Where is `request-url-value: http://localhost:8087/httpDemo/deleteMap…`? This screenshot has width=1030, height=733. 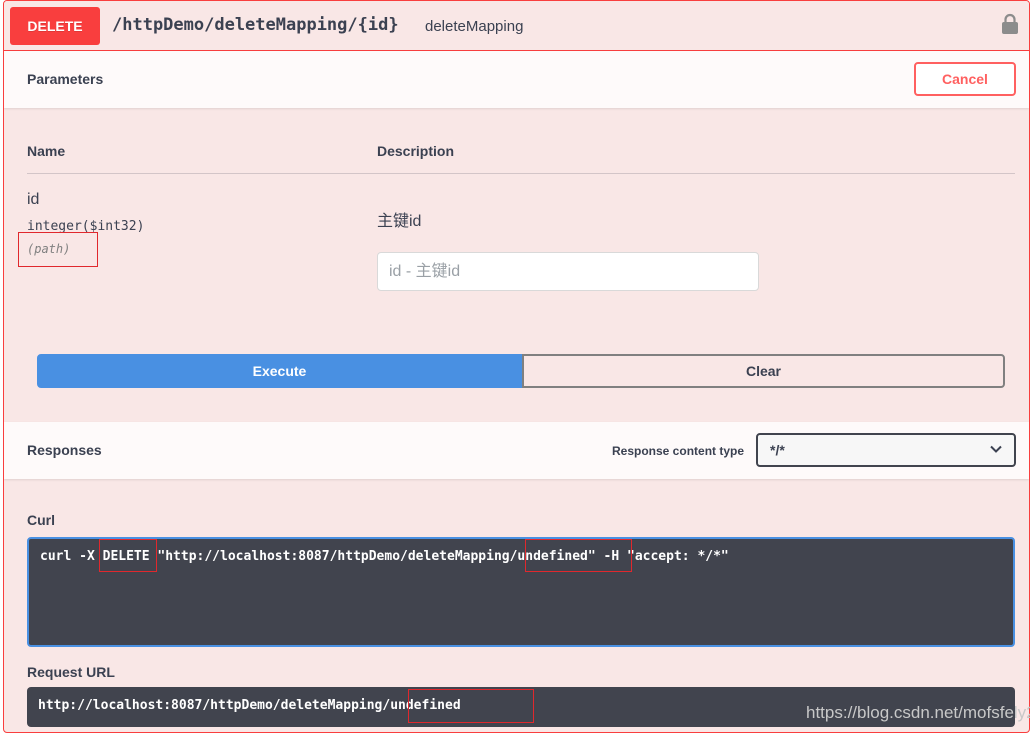 request-url-value: http://localhost:8087/httpDemo/deleteMap… is located at coordinates (249, 705).